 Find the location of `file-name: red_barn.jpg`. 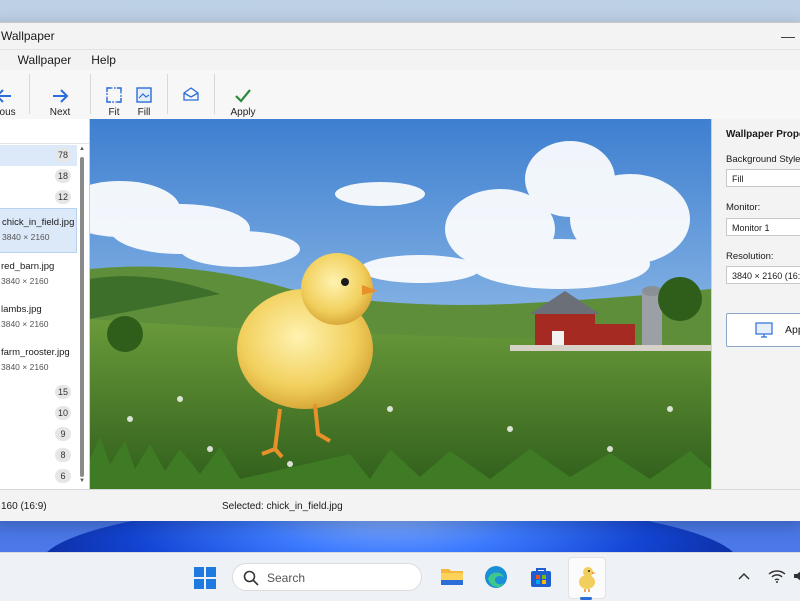

file-name: red_barn.jpg is located at coordinates (28, 266).